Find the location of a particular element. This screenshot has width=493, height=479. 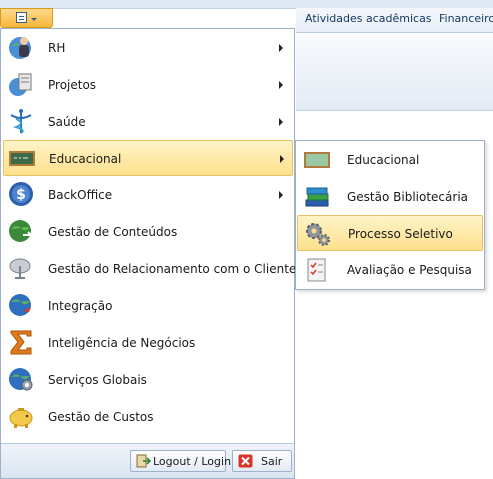

menu-footer: Logout / Login Sair is located at coordinates (147, 460).